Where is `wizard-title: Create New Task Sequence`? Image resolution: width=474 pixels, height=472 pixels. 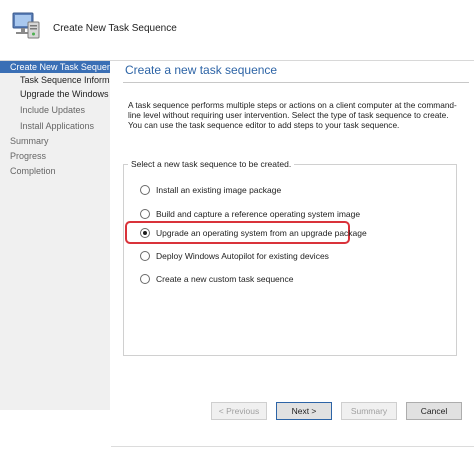 wizard-title: Create New Task Sequence is located at coordinates (115, 28).